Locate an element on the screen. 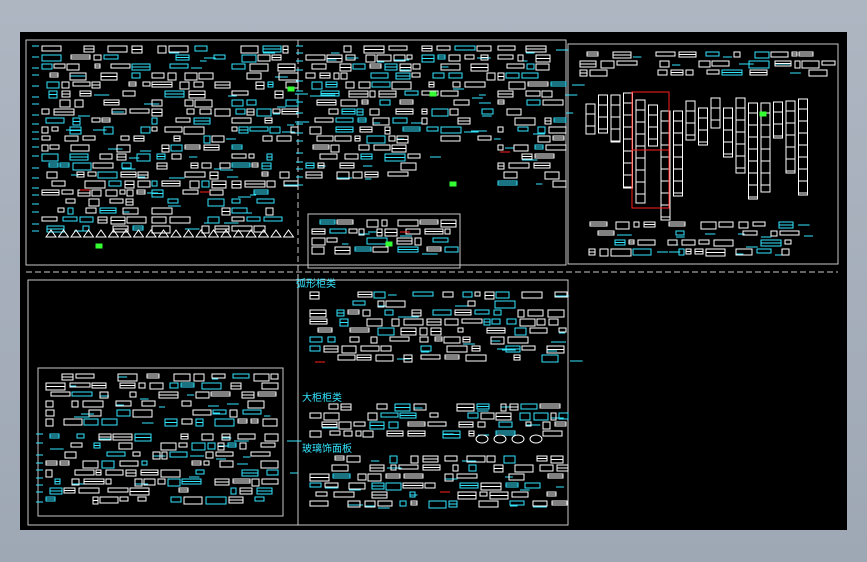  cabinet-block-small is located at coordinates (318, 241).